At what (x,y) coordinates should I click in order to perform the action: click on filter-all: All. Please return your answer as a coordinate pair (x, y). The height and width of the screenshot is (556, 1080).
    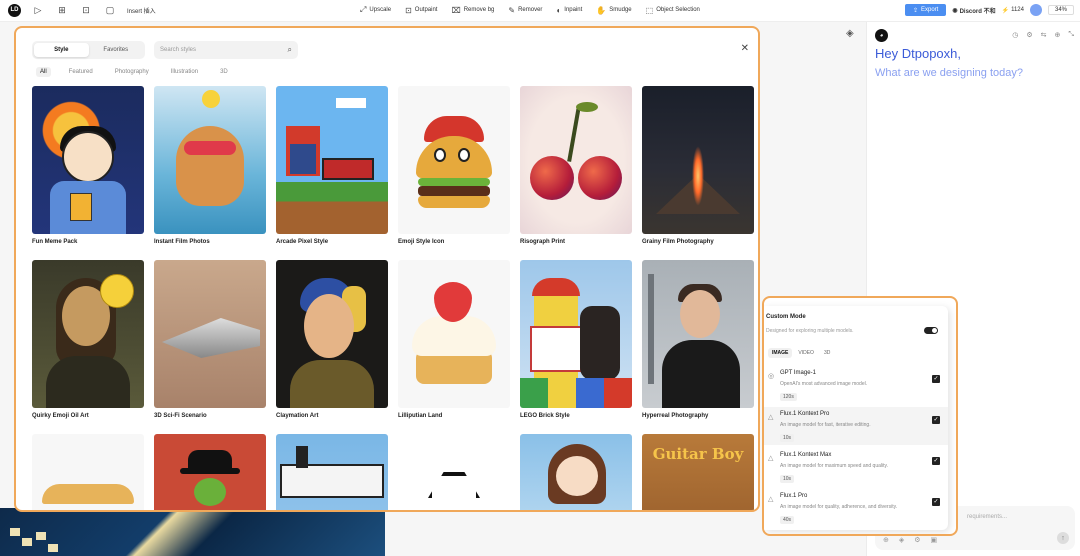
    Looking at the image, I should click on (43, 72).